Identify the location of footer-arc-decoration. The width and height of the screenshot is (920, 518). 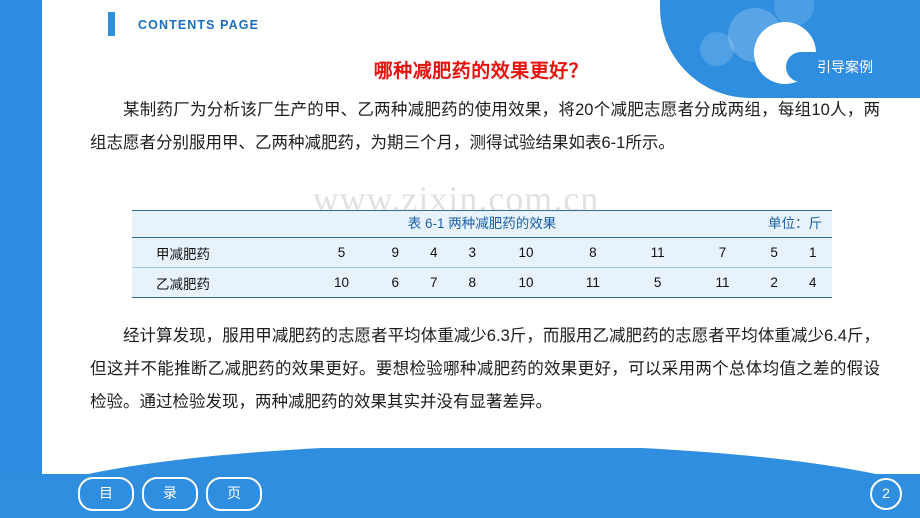
(481, 461).